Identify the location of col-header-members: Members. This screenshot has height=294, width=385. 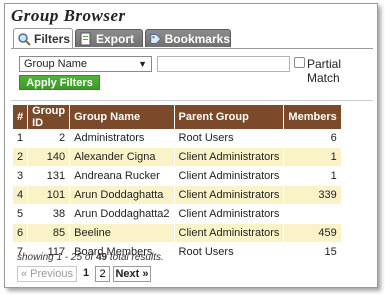
(312, 117).